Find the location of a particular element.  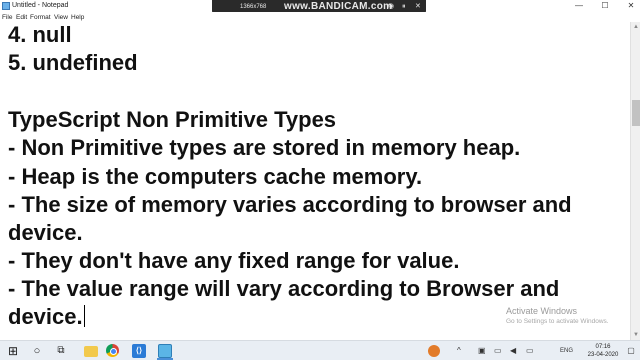

menu-format: Format is located at coordinates (40, 17).